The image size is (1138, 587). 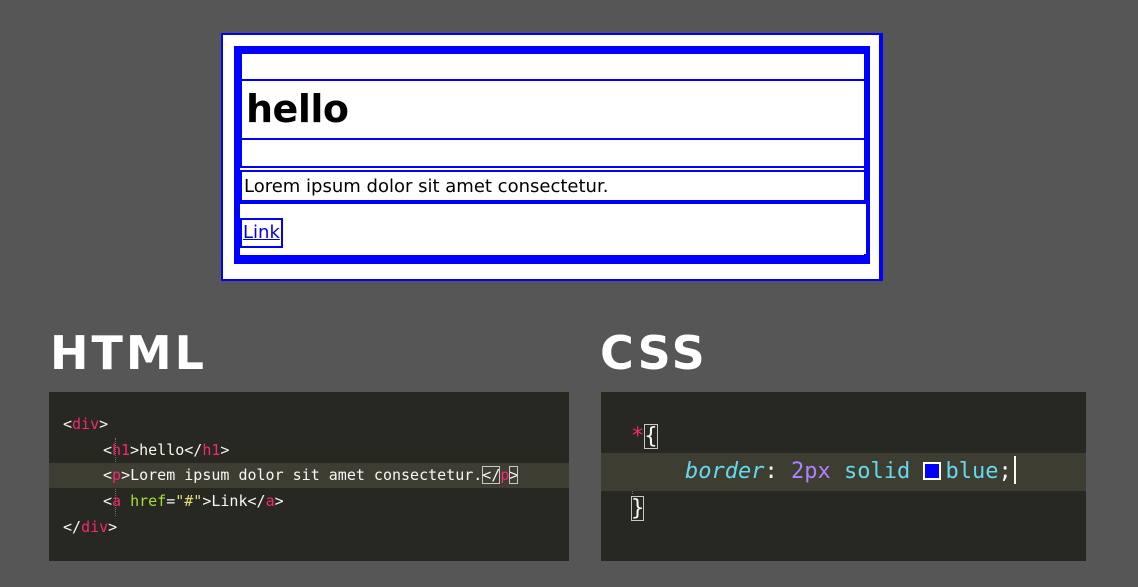 I want to click on open-brace: {, so click(x=651, y=436).